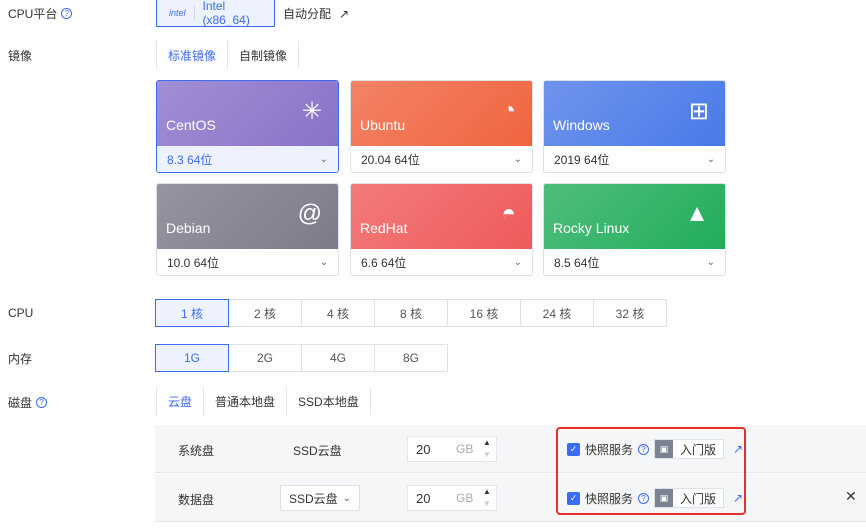  What do you see at coordinates (651, 471) in the screenshot?
I see `highlight-box` at bounding box center [651, 471].